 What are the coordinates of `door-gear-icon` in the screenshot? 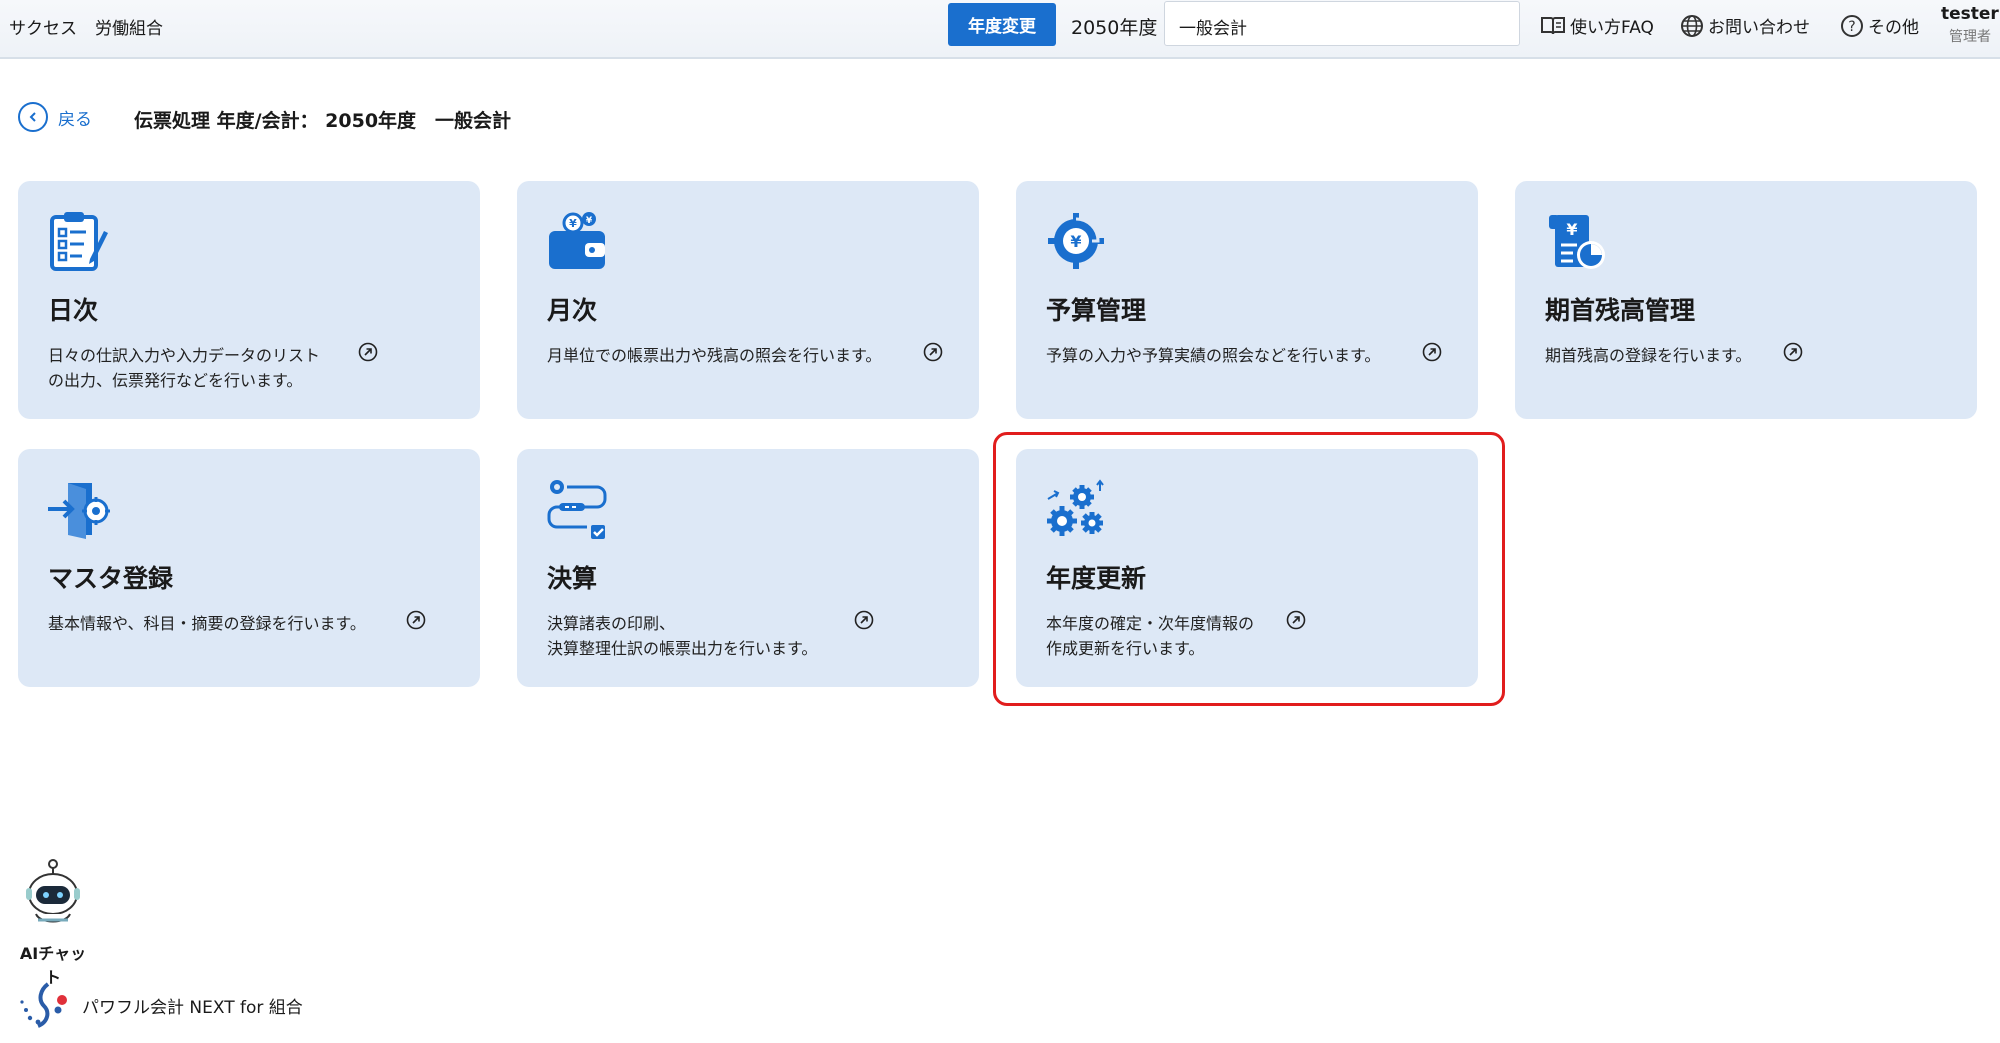 It's located at (79, 511).